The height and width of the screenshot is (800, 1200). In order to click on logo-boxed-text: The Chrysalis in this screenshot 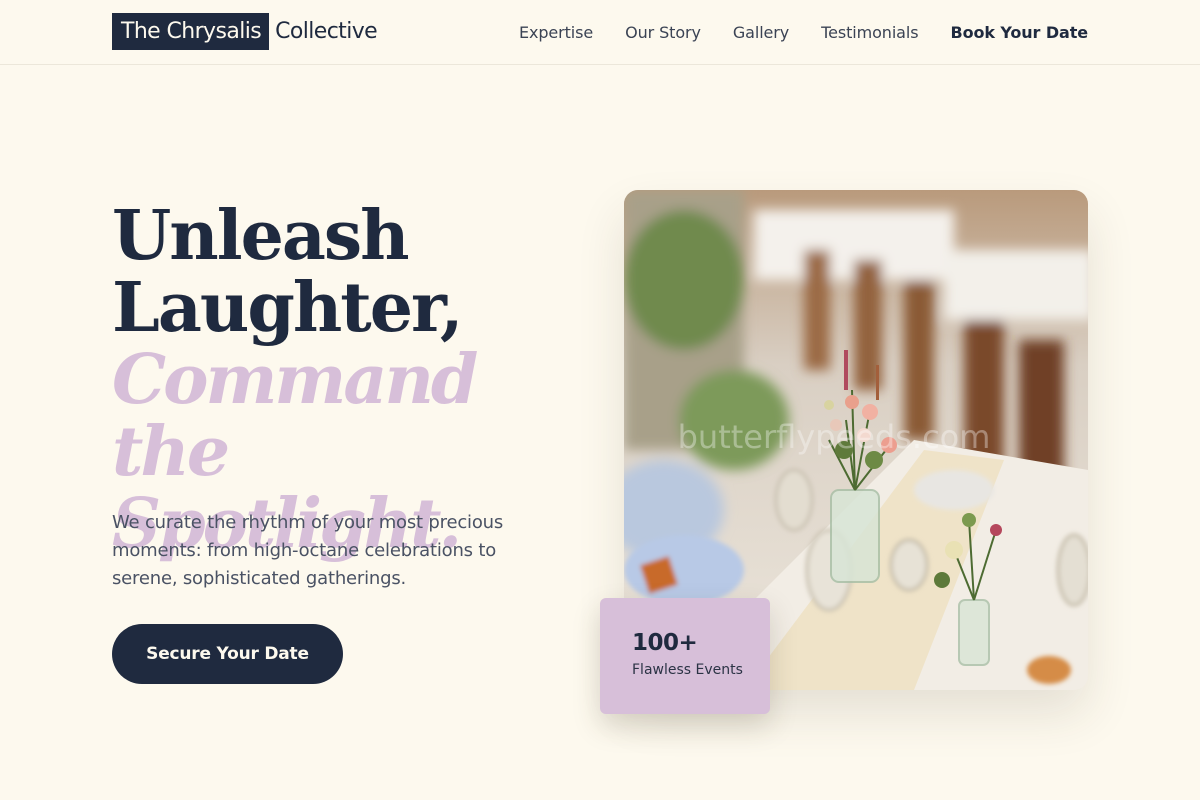, I will do `click(191, 31)`.